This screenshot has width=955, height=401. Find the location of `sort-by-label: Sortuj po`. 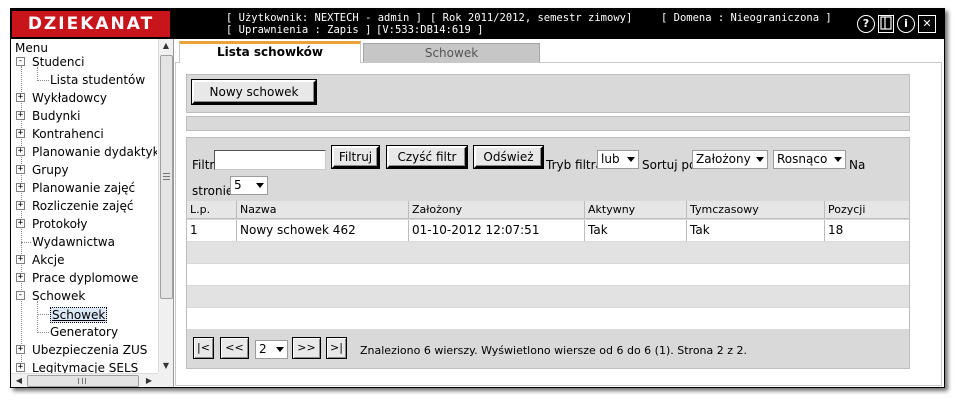

sort-by-label: Sortuj po is located at coordinates (669, 165).